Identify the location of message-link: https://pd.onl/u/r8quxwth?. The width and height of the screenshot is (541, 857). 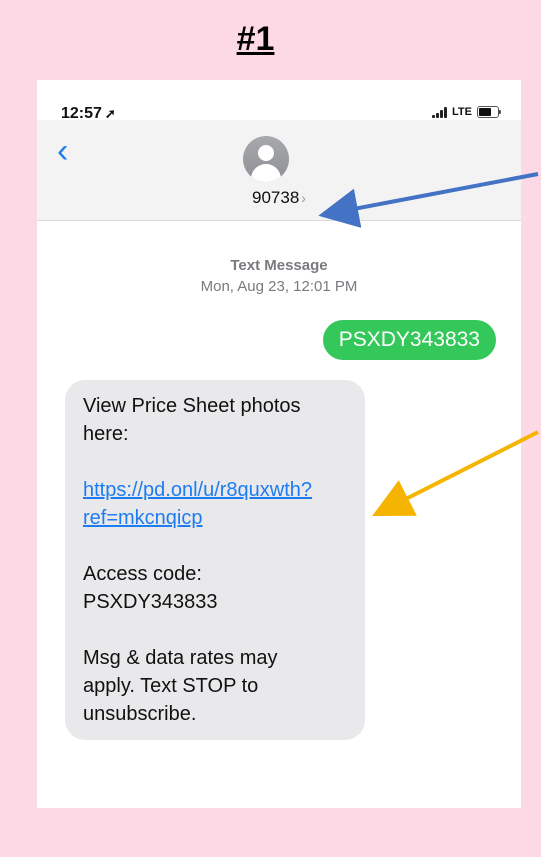
(215, 490).